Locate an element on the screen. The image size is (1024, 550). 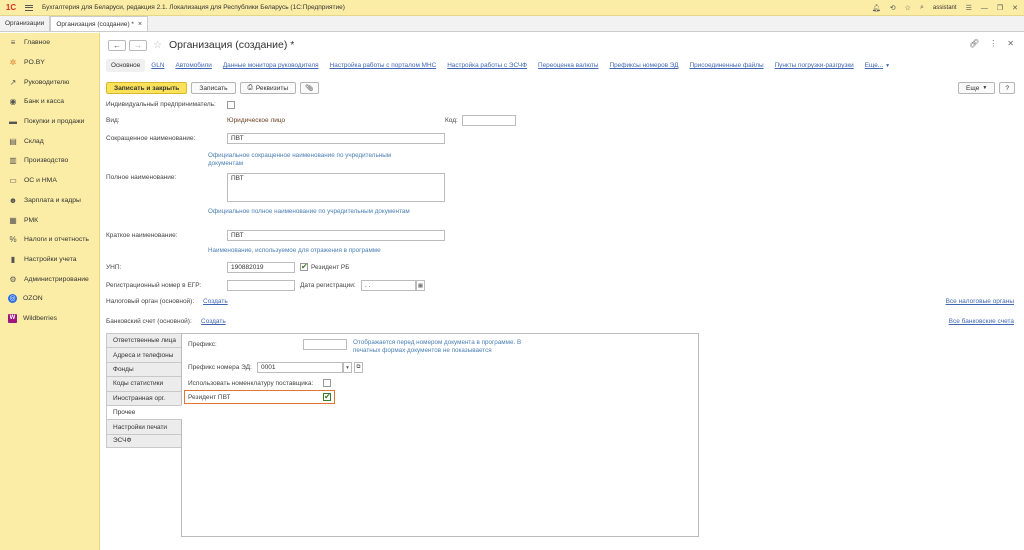
reg-date-label: Дата регистрации: is located at coordinates (328, 285).